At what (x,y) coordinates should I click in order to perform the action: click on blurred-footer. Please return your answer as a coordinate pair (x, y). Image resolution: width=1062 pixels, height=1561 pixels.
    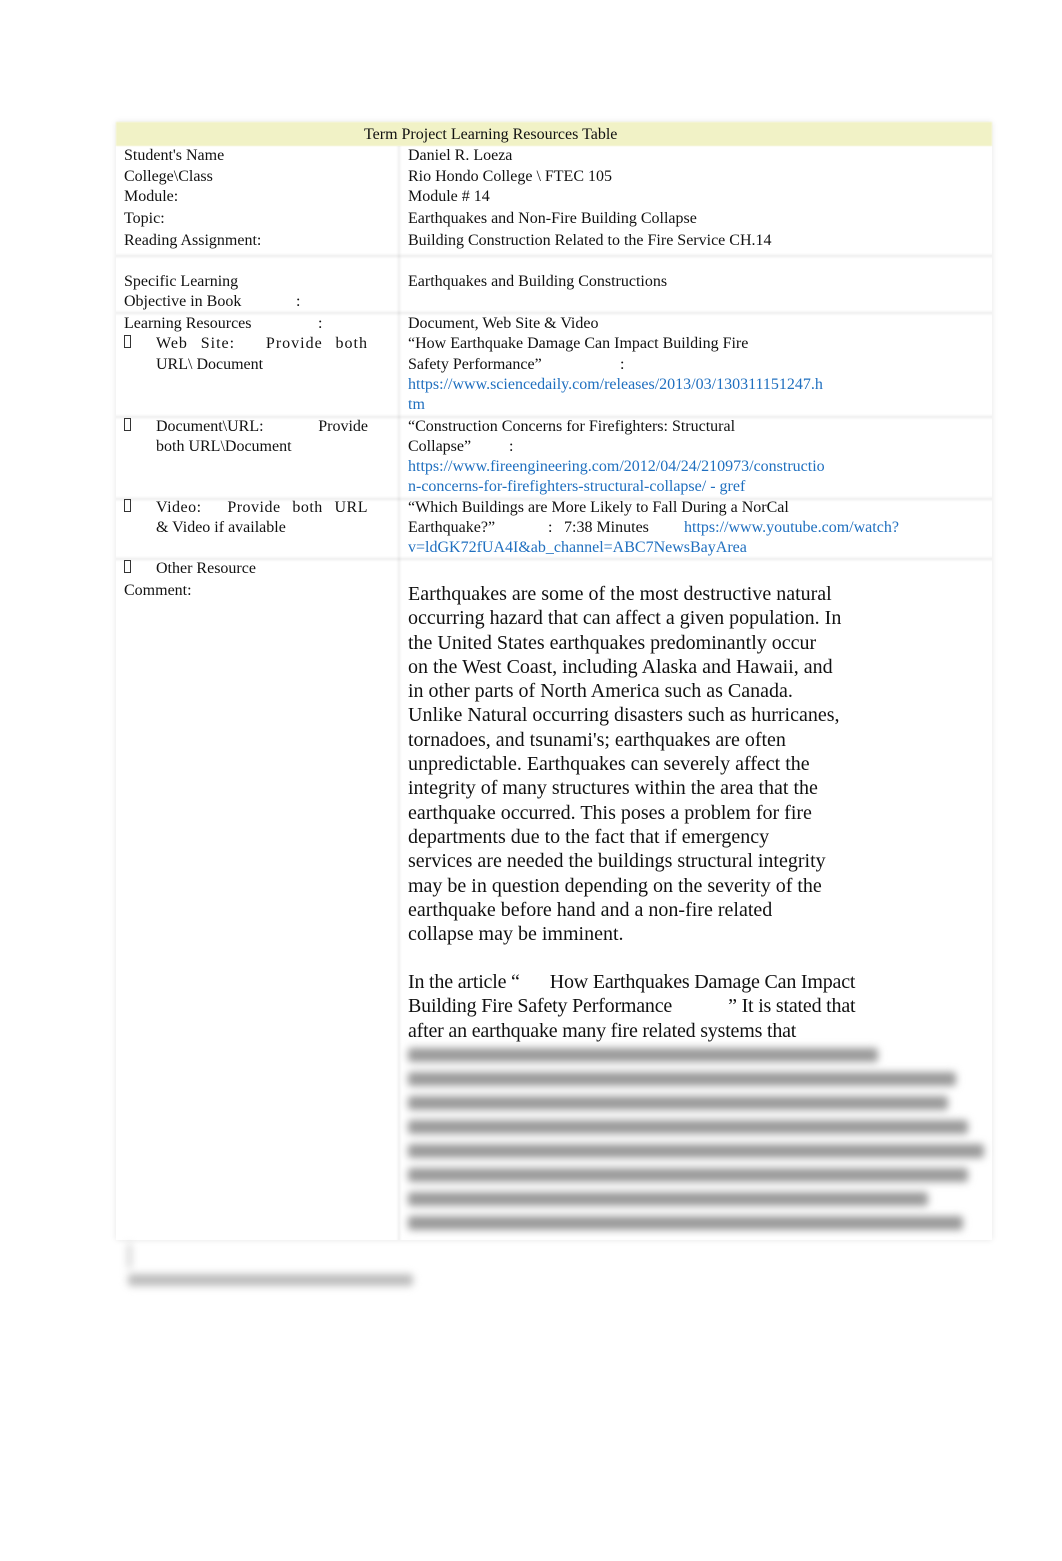
    Looking at the image, I should click on (272, 1270).